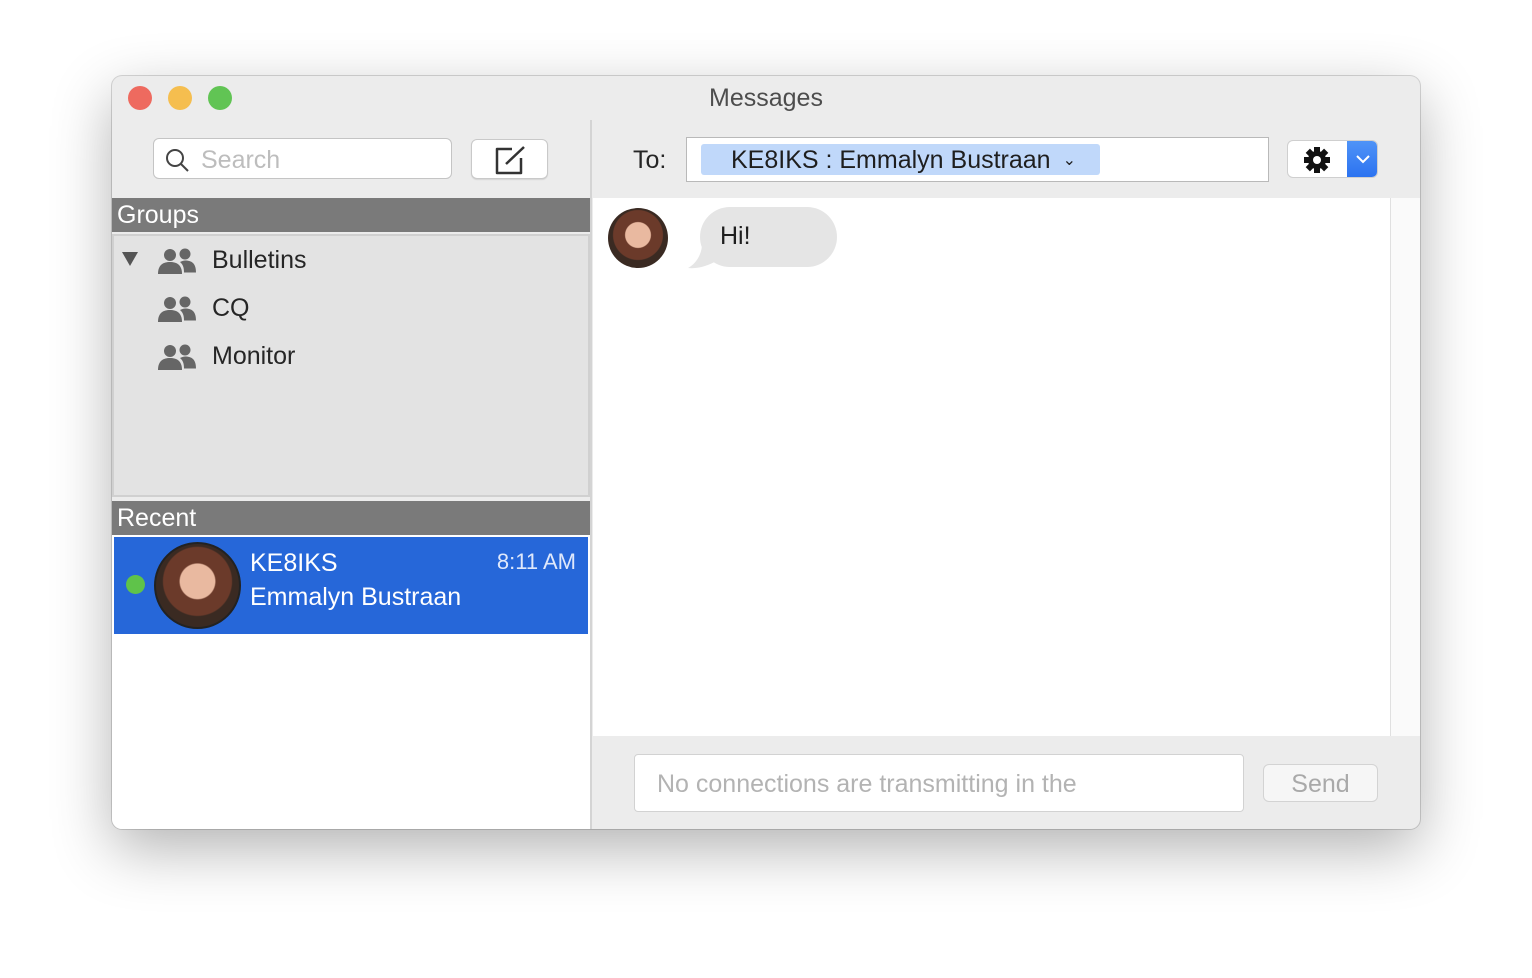 This screenshot has width=1532, height=978. I want to click on scrollbar, so click(1405, 467).